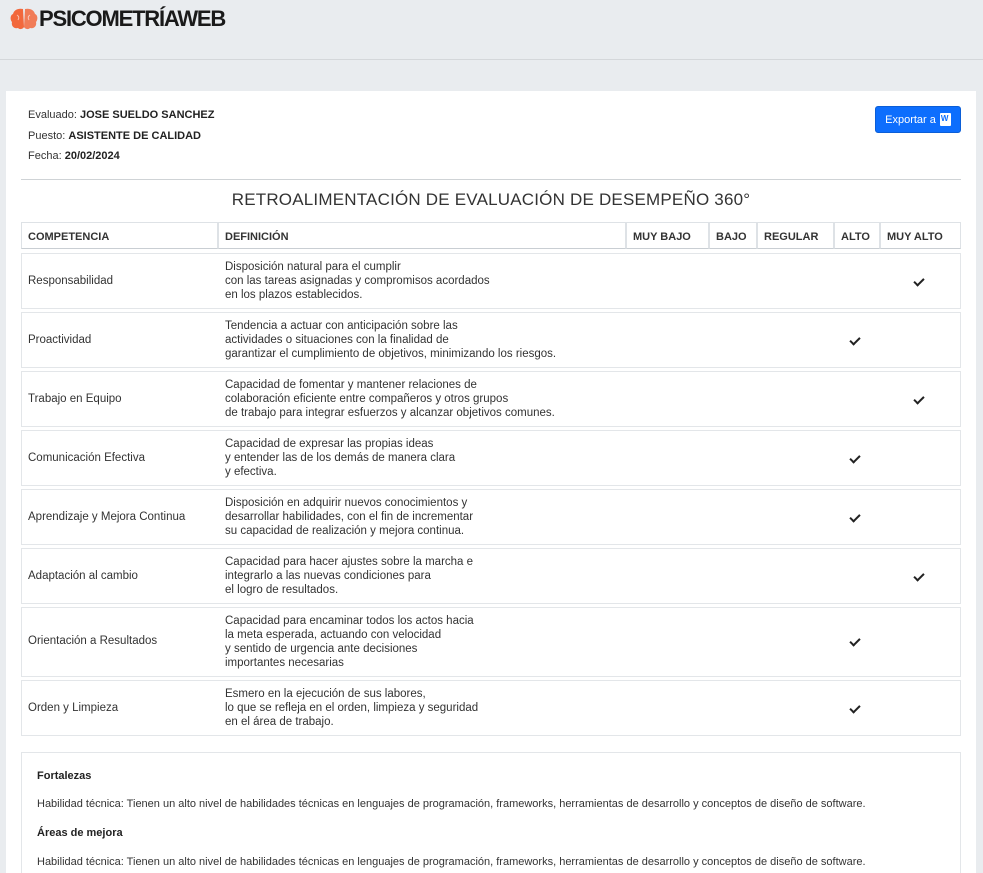  What do you see at coordinates (945, 119) in the screenshot?
I see `word-document-icon` at bounding box center [945, 119].